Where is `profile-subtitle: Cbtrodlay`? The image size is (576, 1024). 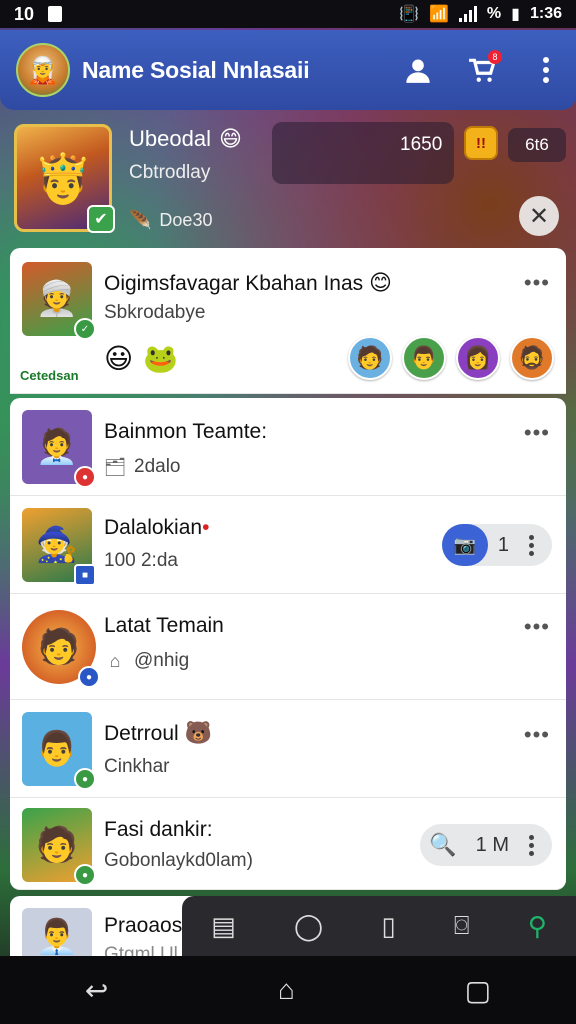
profile-subtitle: Cbtrodlay is located at coordinates (170, 172).